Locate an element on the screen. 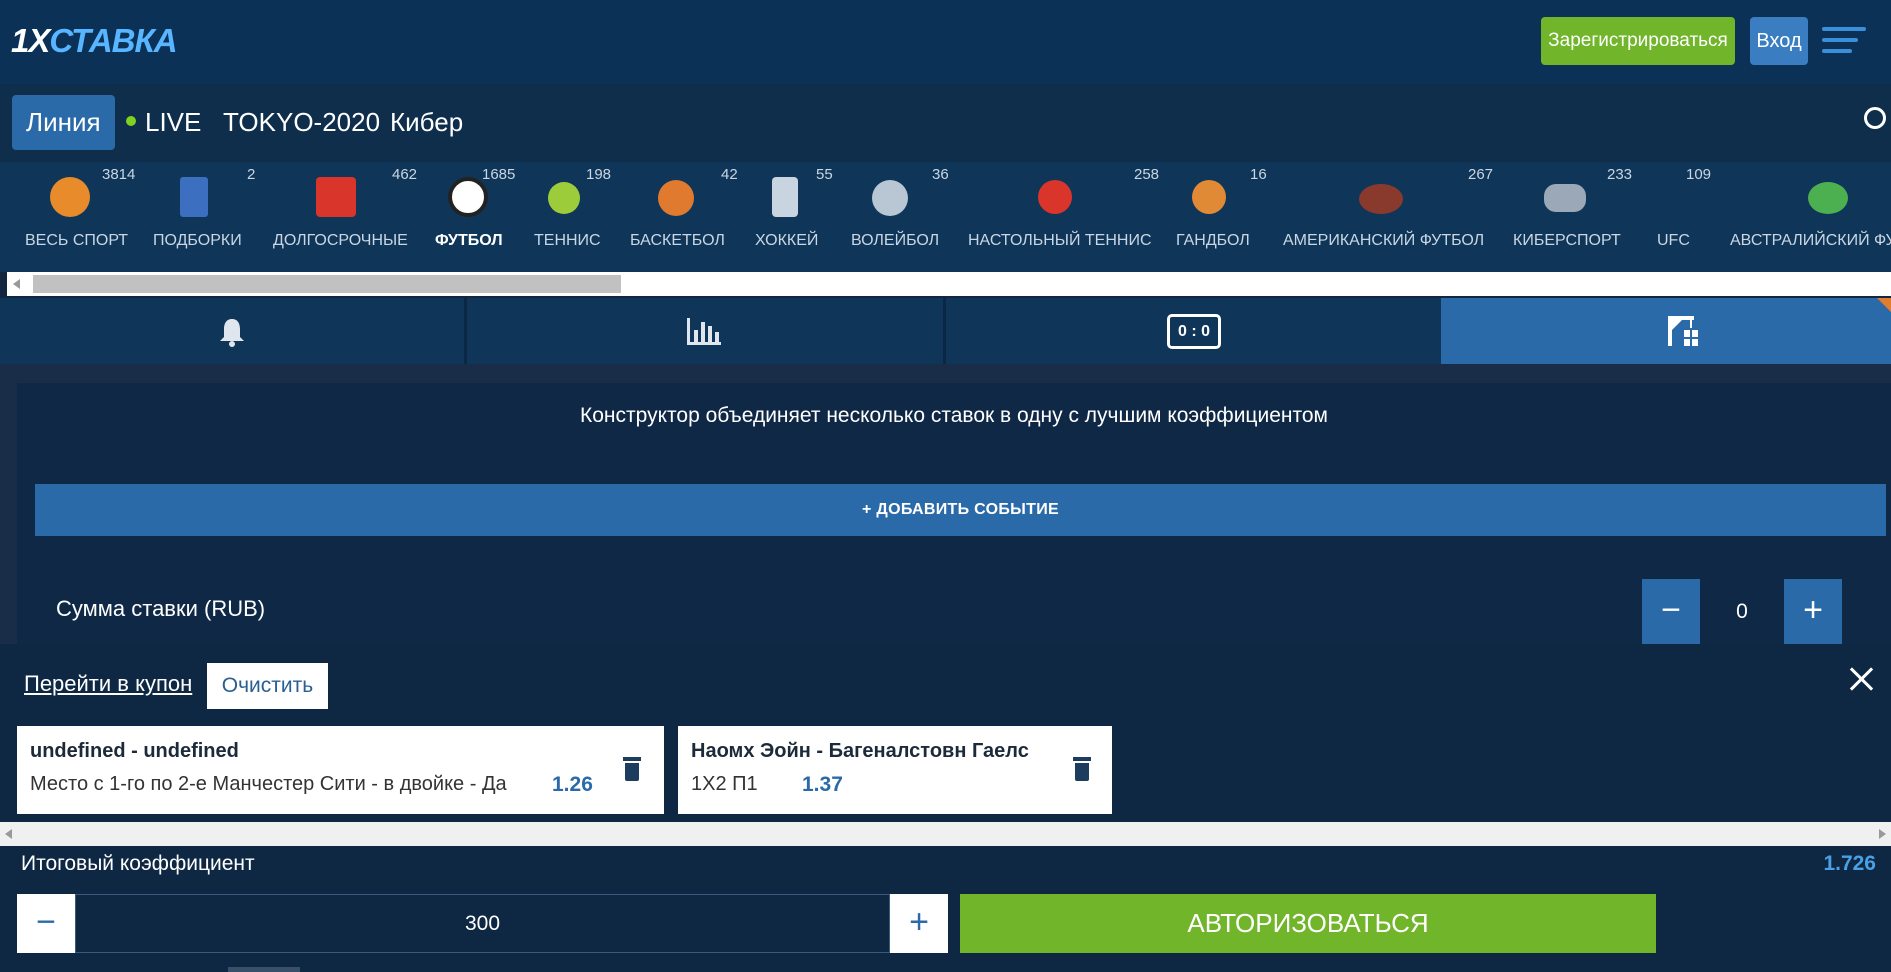 Image resolution: width=1891 pixels, height=972 pixels. scoreboard-icon: 0 is located at coordinates (1194, 331).